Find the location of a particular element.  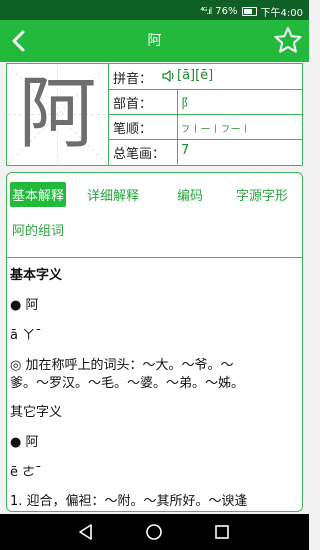

pinyin-row: 拼音： [ā][ē] is located at coordinates (205, 77).